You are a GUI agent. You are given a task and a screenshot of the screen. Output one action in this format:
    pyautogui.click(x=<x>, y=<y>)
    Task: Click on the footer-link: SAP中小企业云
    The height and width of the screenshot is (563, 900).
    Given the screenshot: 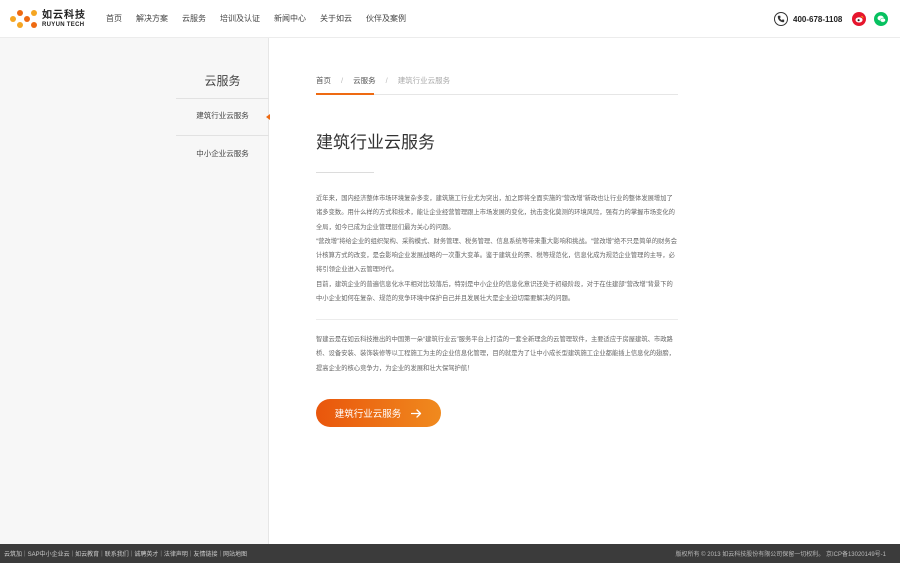 What is the action you would take?
    pyautogui.click(x=49, y=553)
    